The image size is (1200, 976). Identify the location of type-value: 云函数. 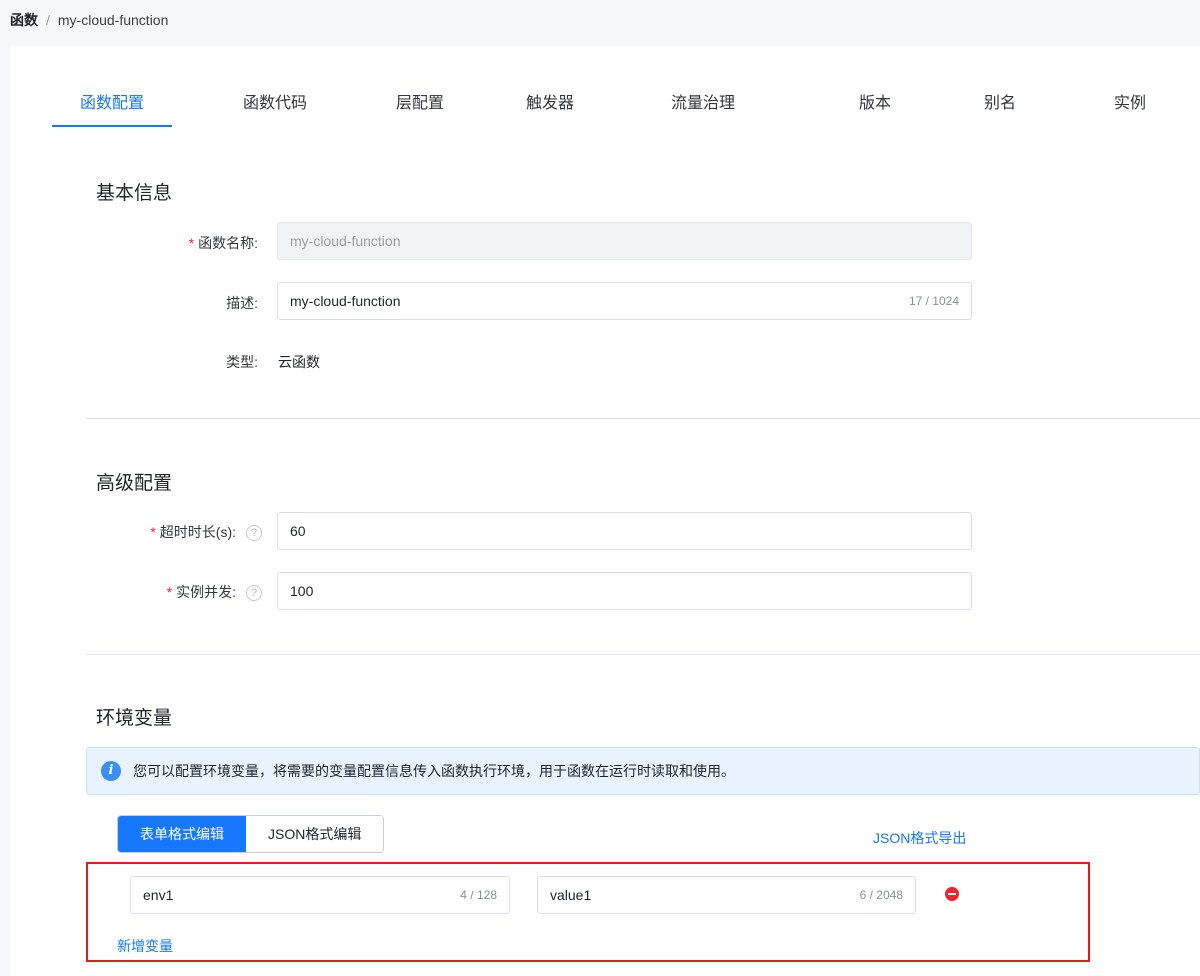
(299, 362).